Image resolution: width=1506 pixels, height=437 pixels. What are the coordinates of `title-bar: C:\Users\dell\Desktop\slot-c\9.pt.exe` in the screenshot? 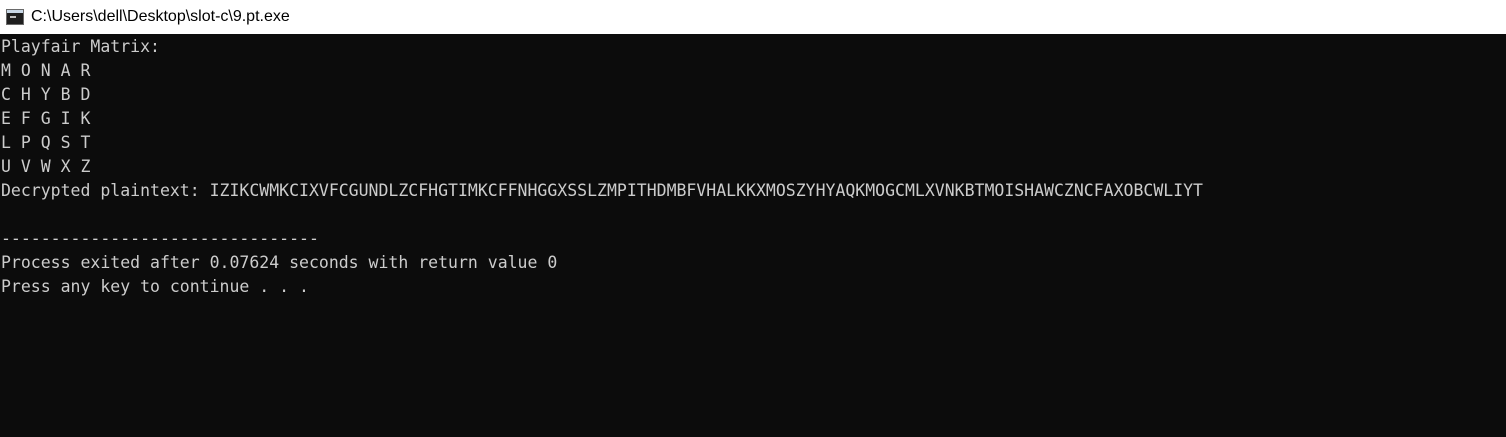 It's located at (753, 17).